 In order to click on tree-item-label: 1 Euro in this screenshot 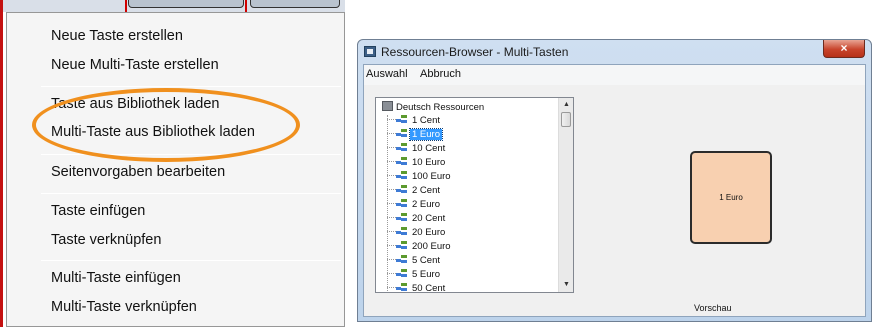, I will do `click(426, 134)`.